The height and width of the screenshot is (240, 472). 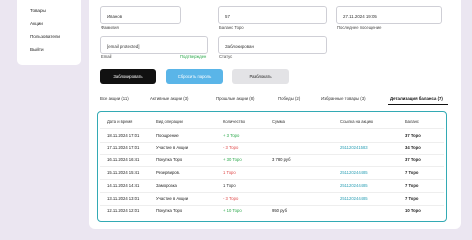 I want to click on reset-password-button: Сбросить пароль, so click(x=194, y=76).